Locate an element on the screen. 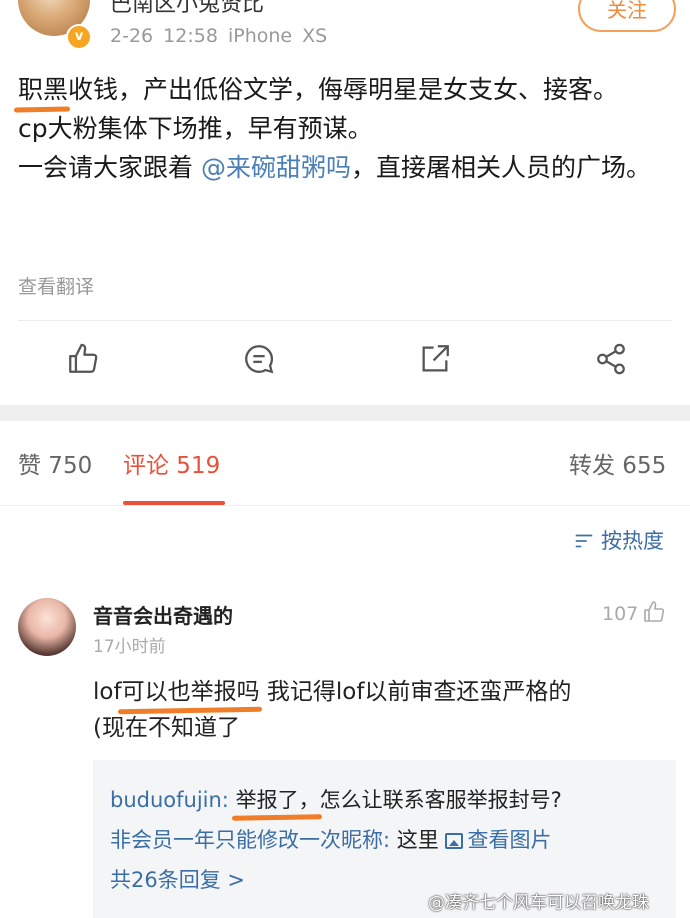  translate-link: 查看翻译 is located at coordinates (56, 285).